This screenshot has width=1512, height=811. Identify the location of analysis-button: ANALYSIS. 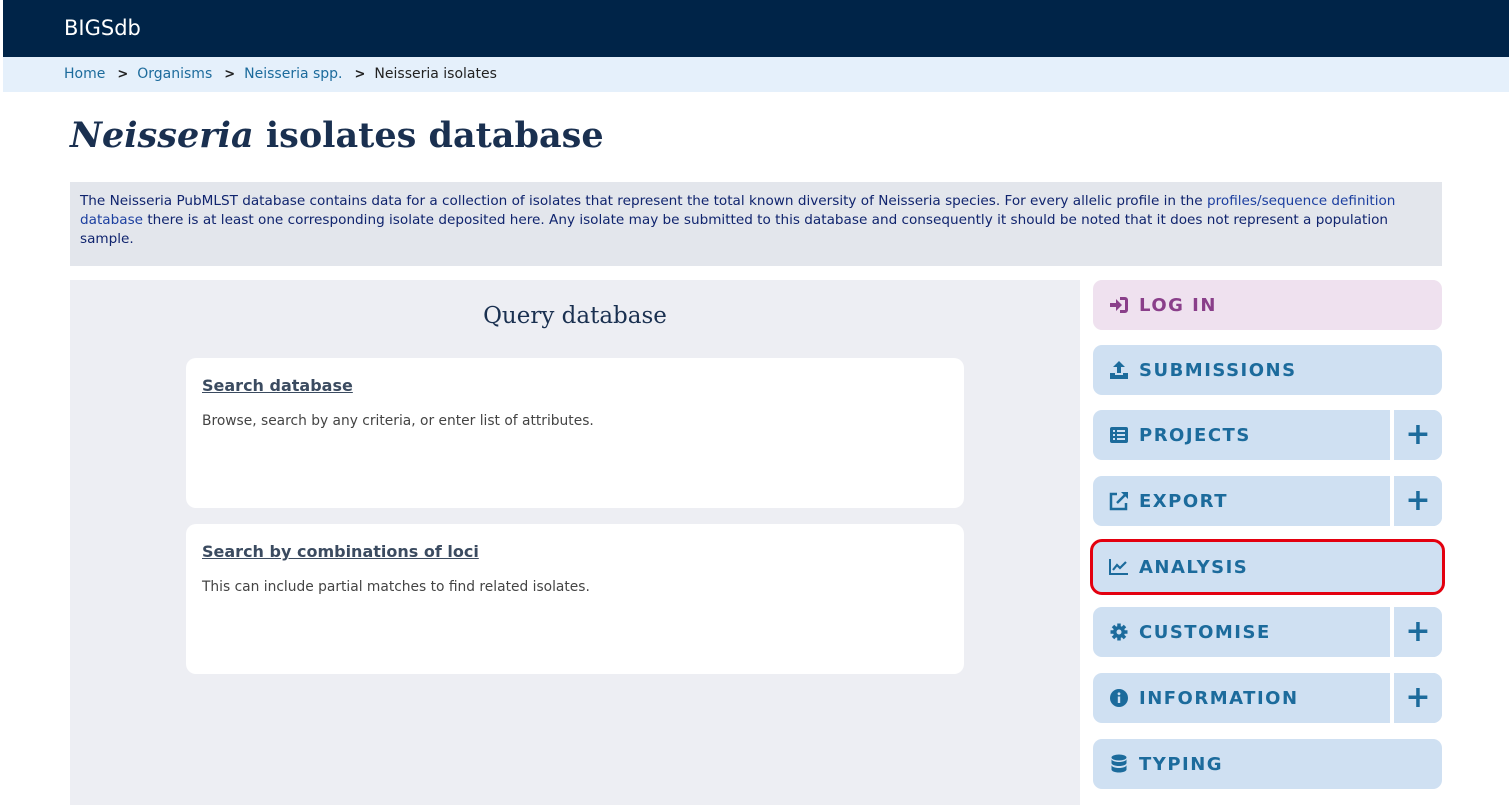
(1267, 567).